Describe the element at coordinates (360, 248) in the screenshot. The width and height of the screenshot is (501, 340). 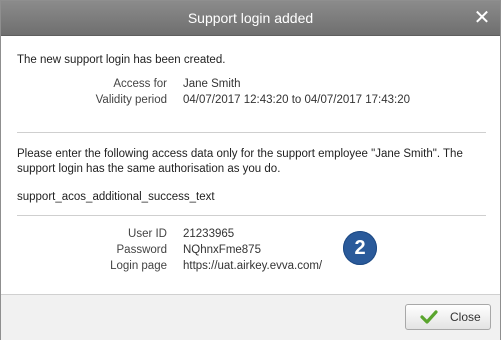
I see `step-number-badge: 2` at that location.